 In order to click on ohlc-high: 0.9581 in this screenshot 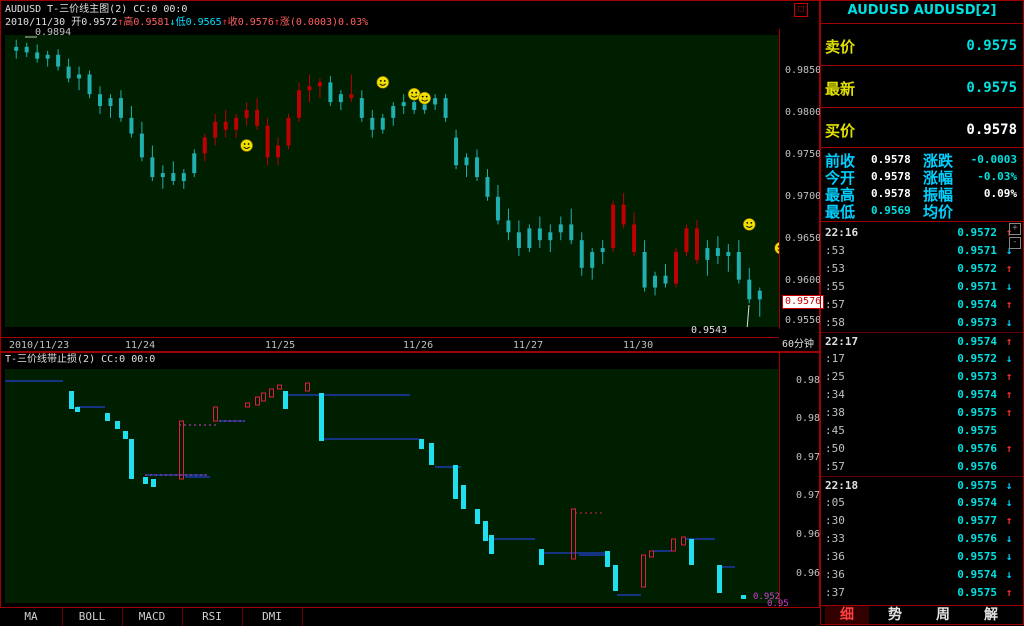, I will do `click(151, 22)`.